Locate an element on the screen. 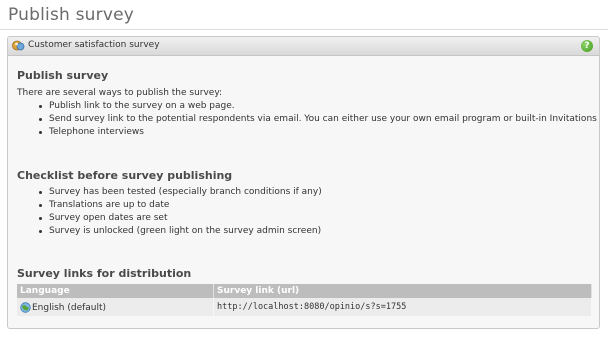  survey-icon is located at coordinates (18, 45).